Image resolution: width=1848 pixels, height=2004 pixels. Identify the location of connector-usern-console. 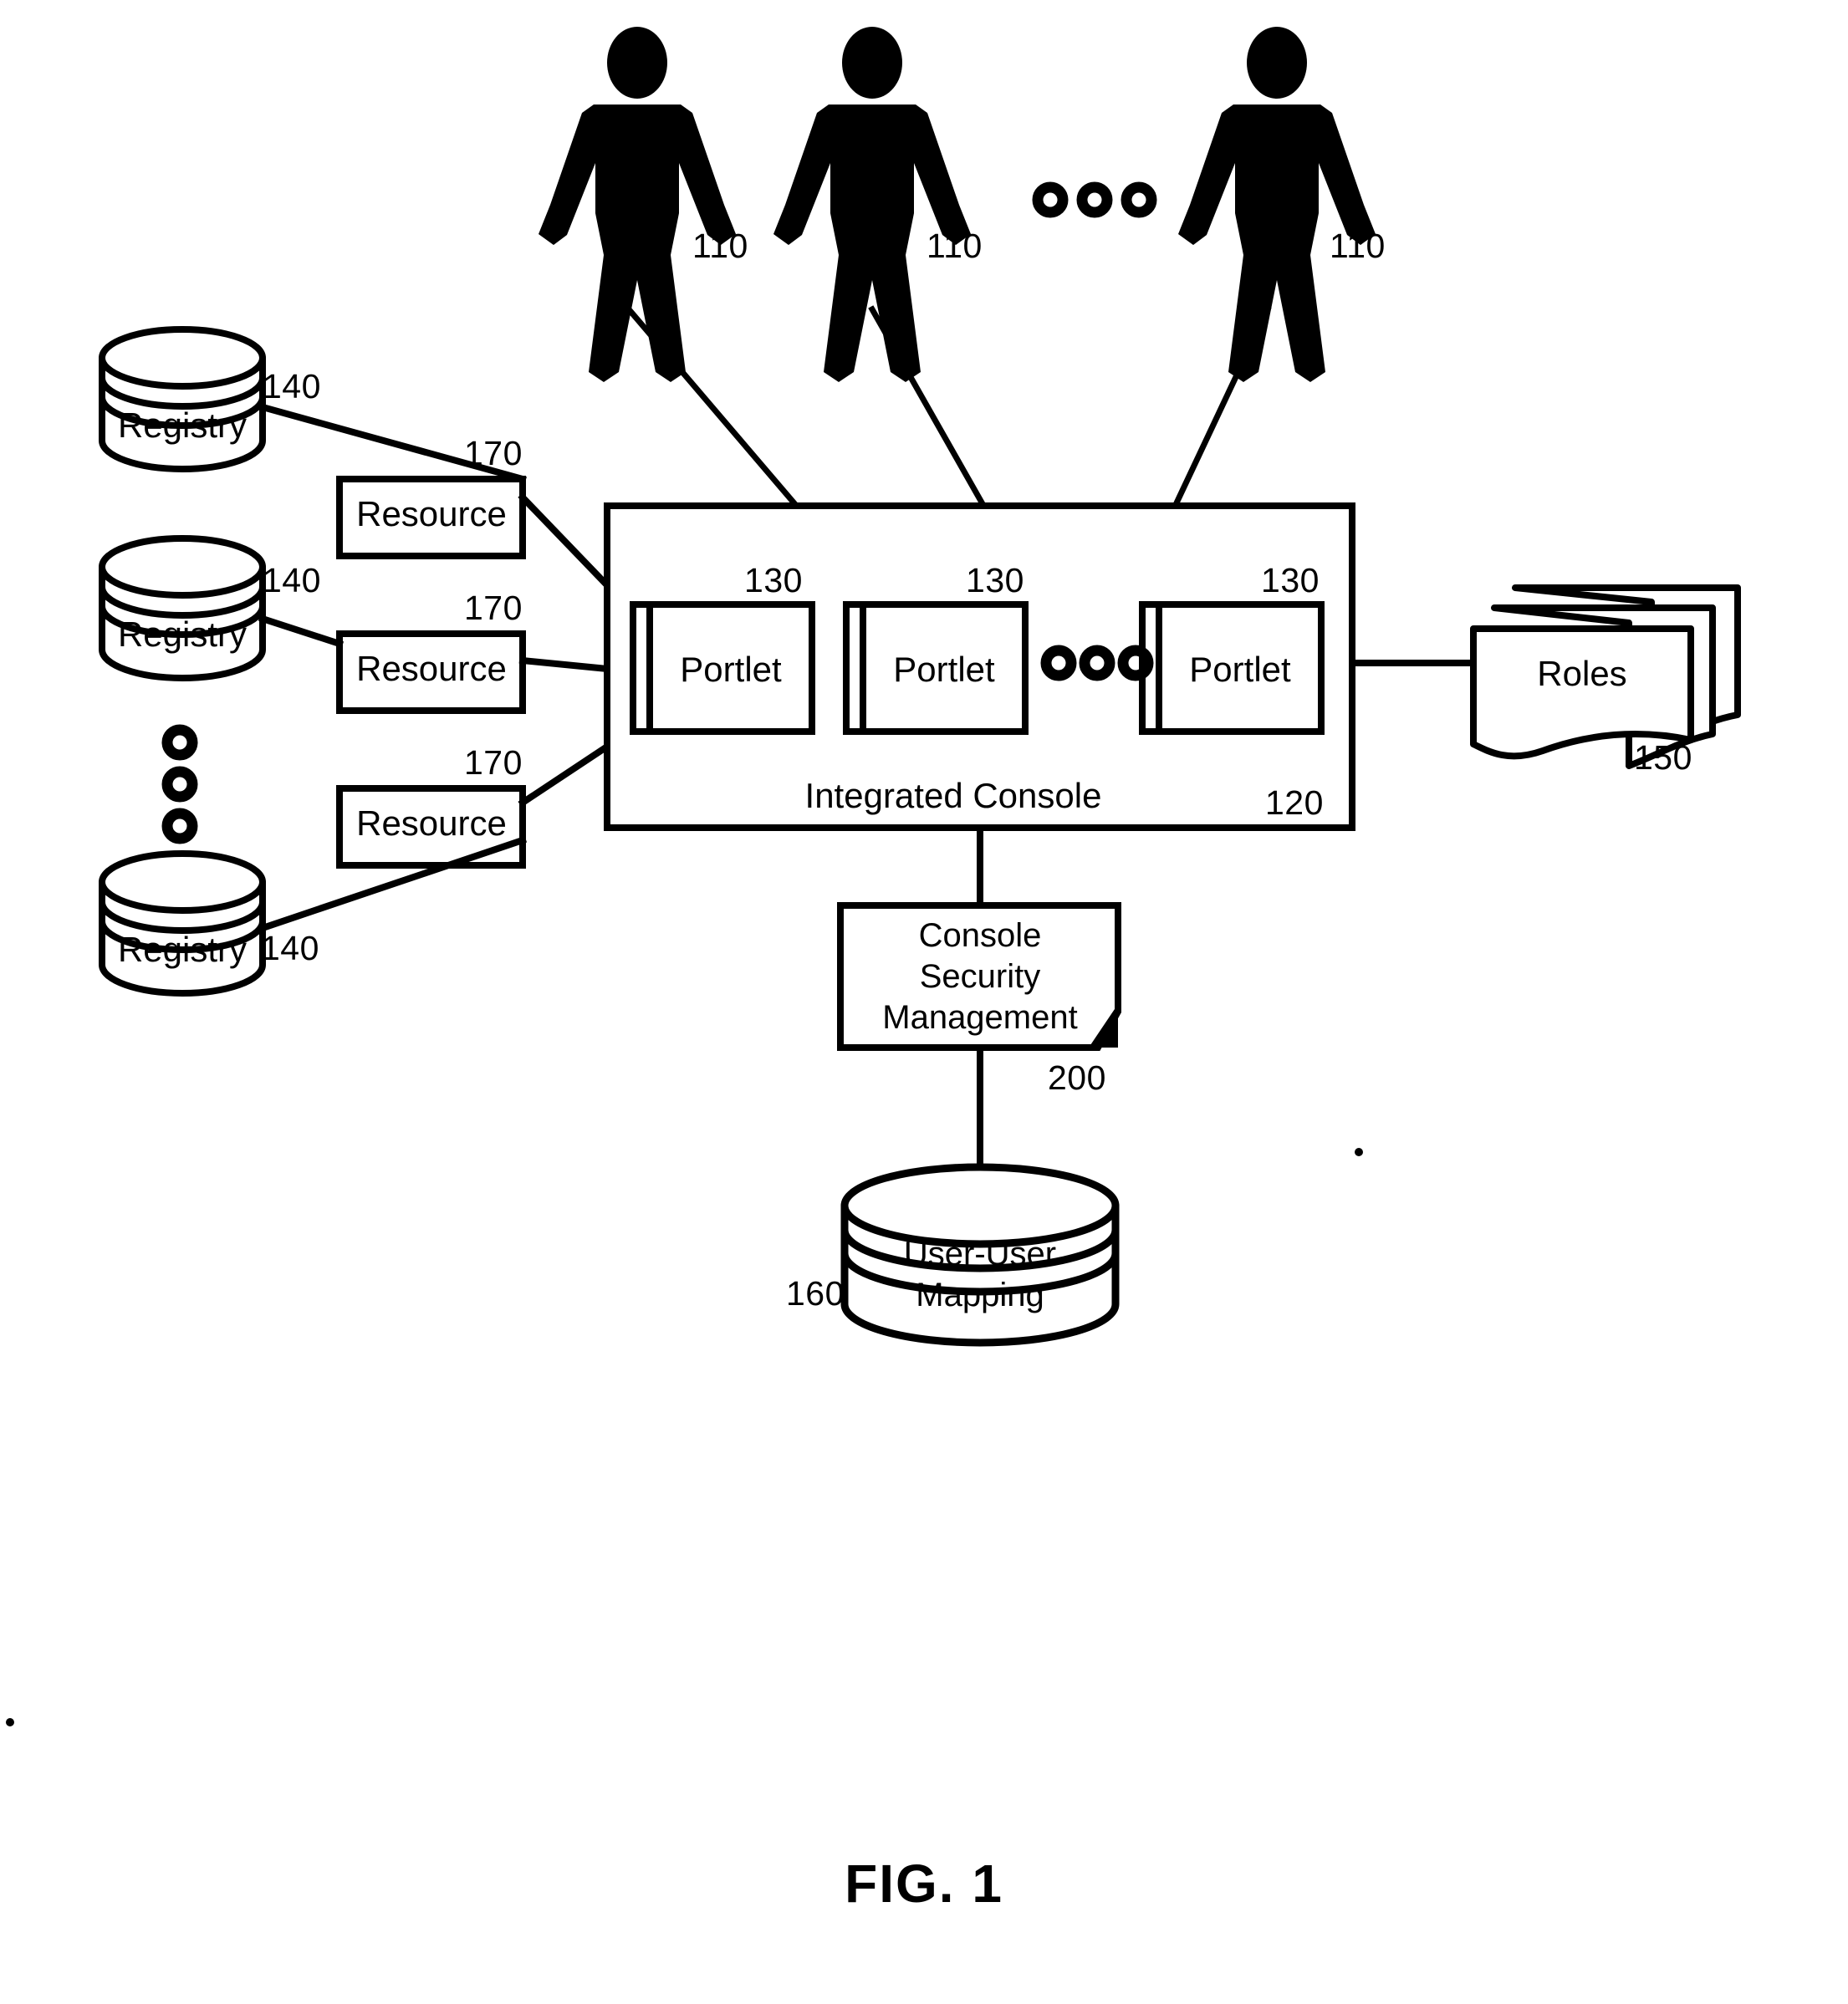
(1221, 408).